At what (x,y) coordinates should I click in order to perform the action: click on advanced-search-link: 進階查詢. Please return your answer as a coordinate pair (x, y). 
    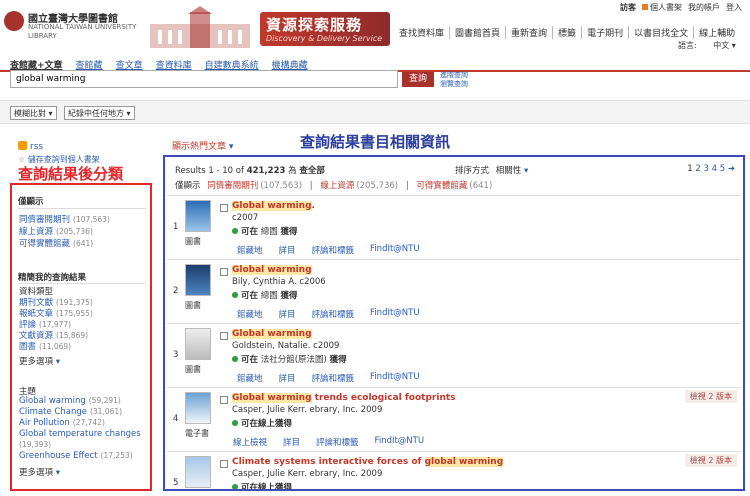
    Looking at the image, I should click on (454, 75).